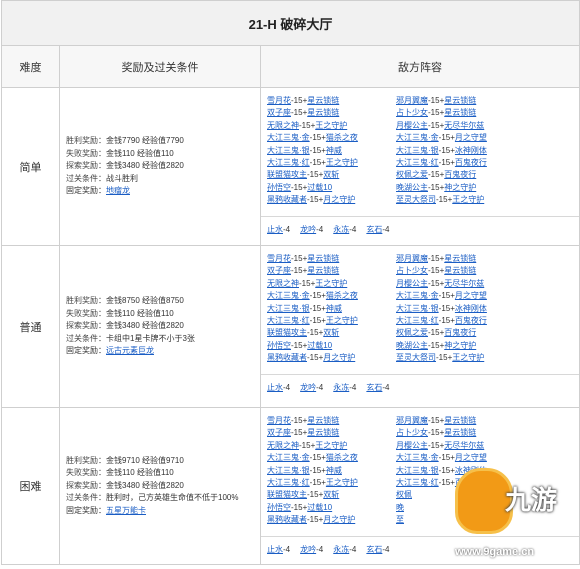 The width and height of the screenshot is (580, 569). What do you see at coordinates (126, 510) in the screenshot?
I see `fixed-reward-link: 五星万能卡` at bounding box center [126, 510].